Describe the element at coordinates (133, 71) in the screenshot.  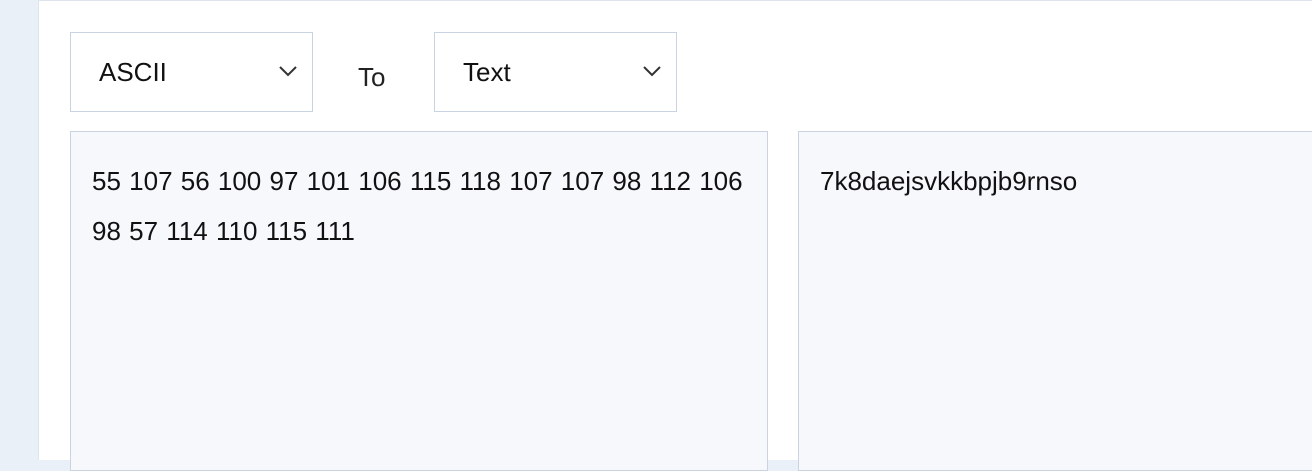
I see `from-format-value: ASCII` at that location.